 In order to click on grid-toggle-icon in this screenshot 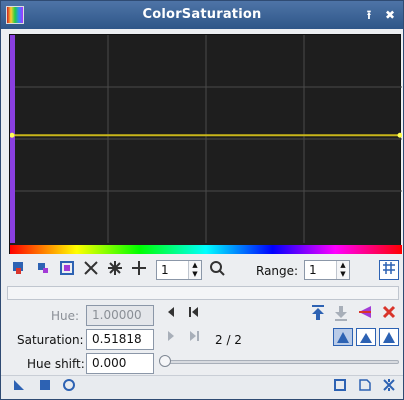, I will do `click(389, 270)`.